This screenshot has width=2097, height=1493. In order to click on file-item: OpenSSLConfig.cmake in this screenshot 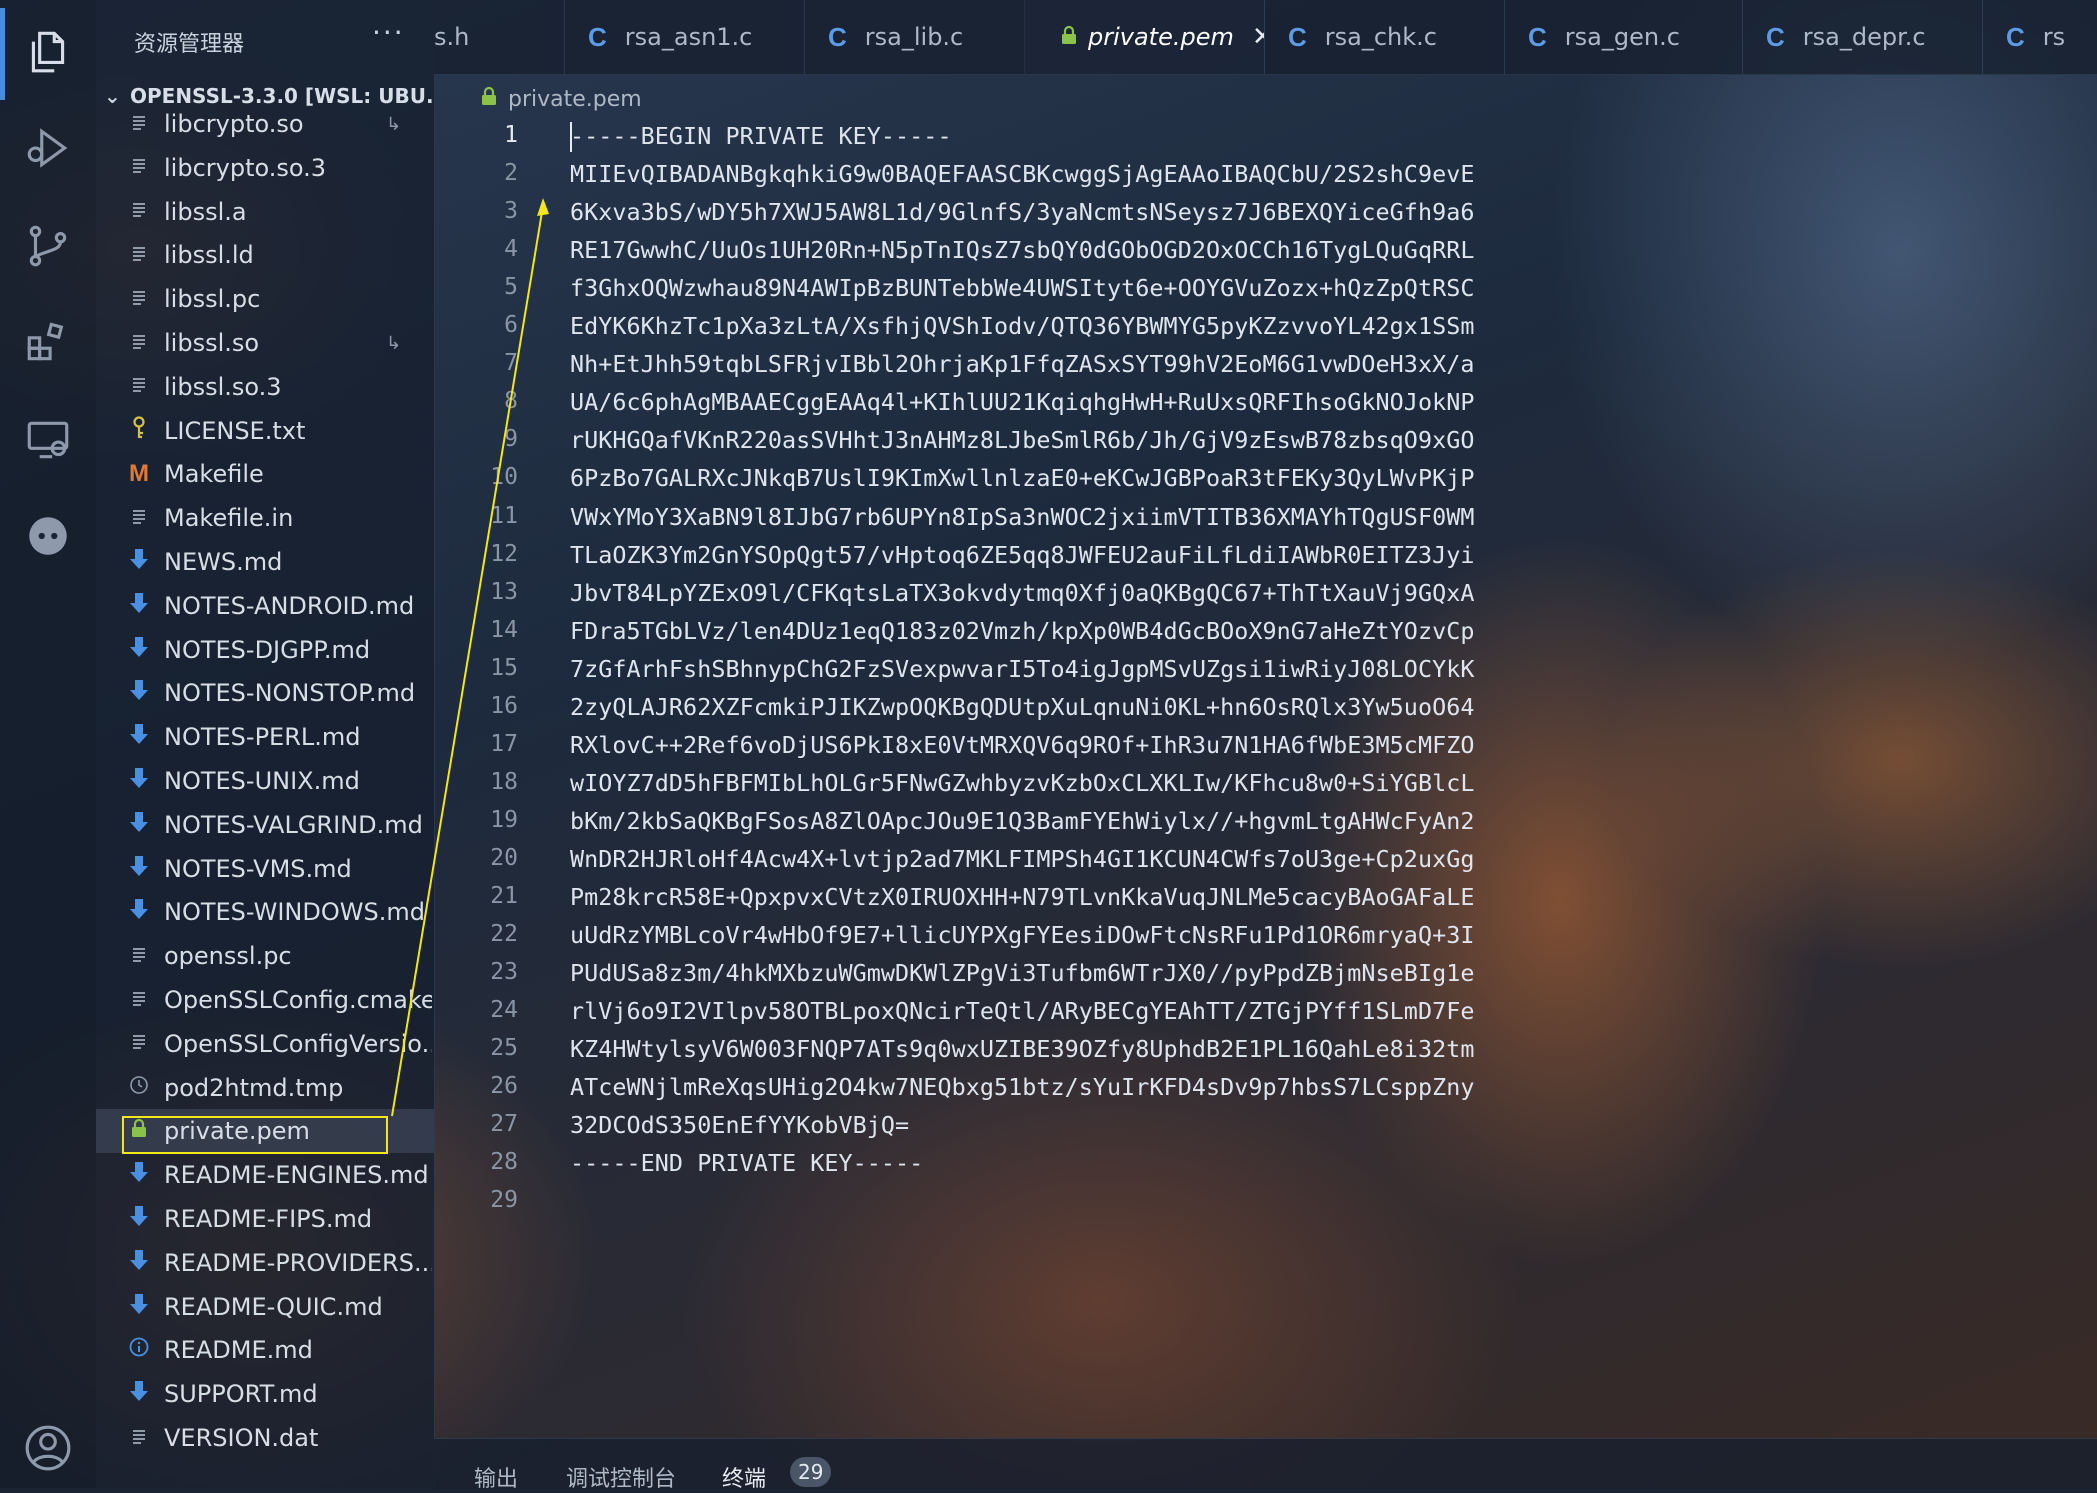, I will do `click(265, 1000)`.